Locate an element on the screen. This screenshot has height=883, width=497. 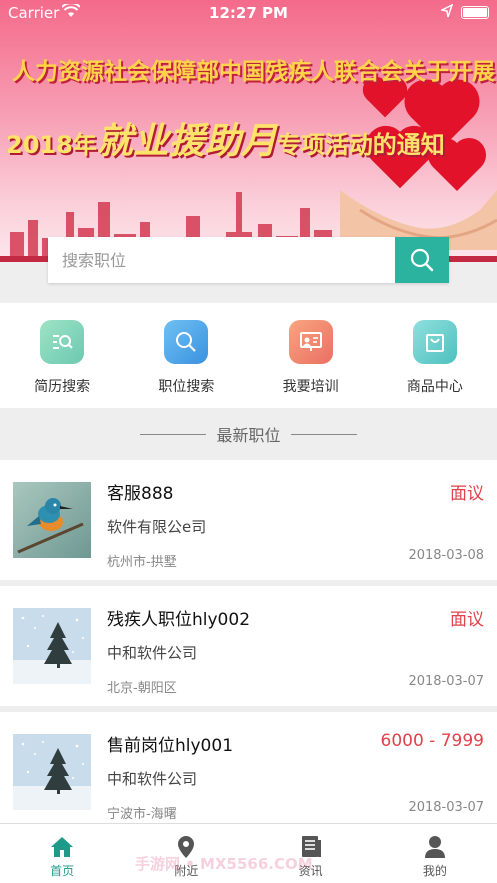
battery-icon is located at coordinates (475, 12).